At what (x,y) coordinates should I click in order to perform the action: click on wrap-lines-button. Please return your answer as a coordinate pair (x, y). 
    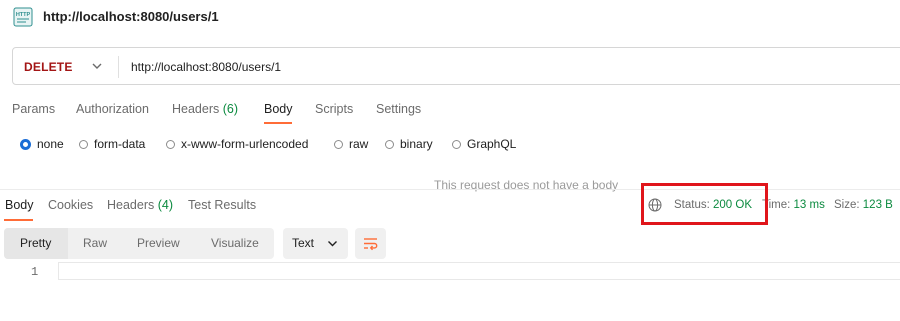
    Looking at the image, I should click on (370, 243).